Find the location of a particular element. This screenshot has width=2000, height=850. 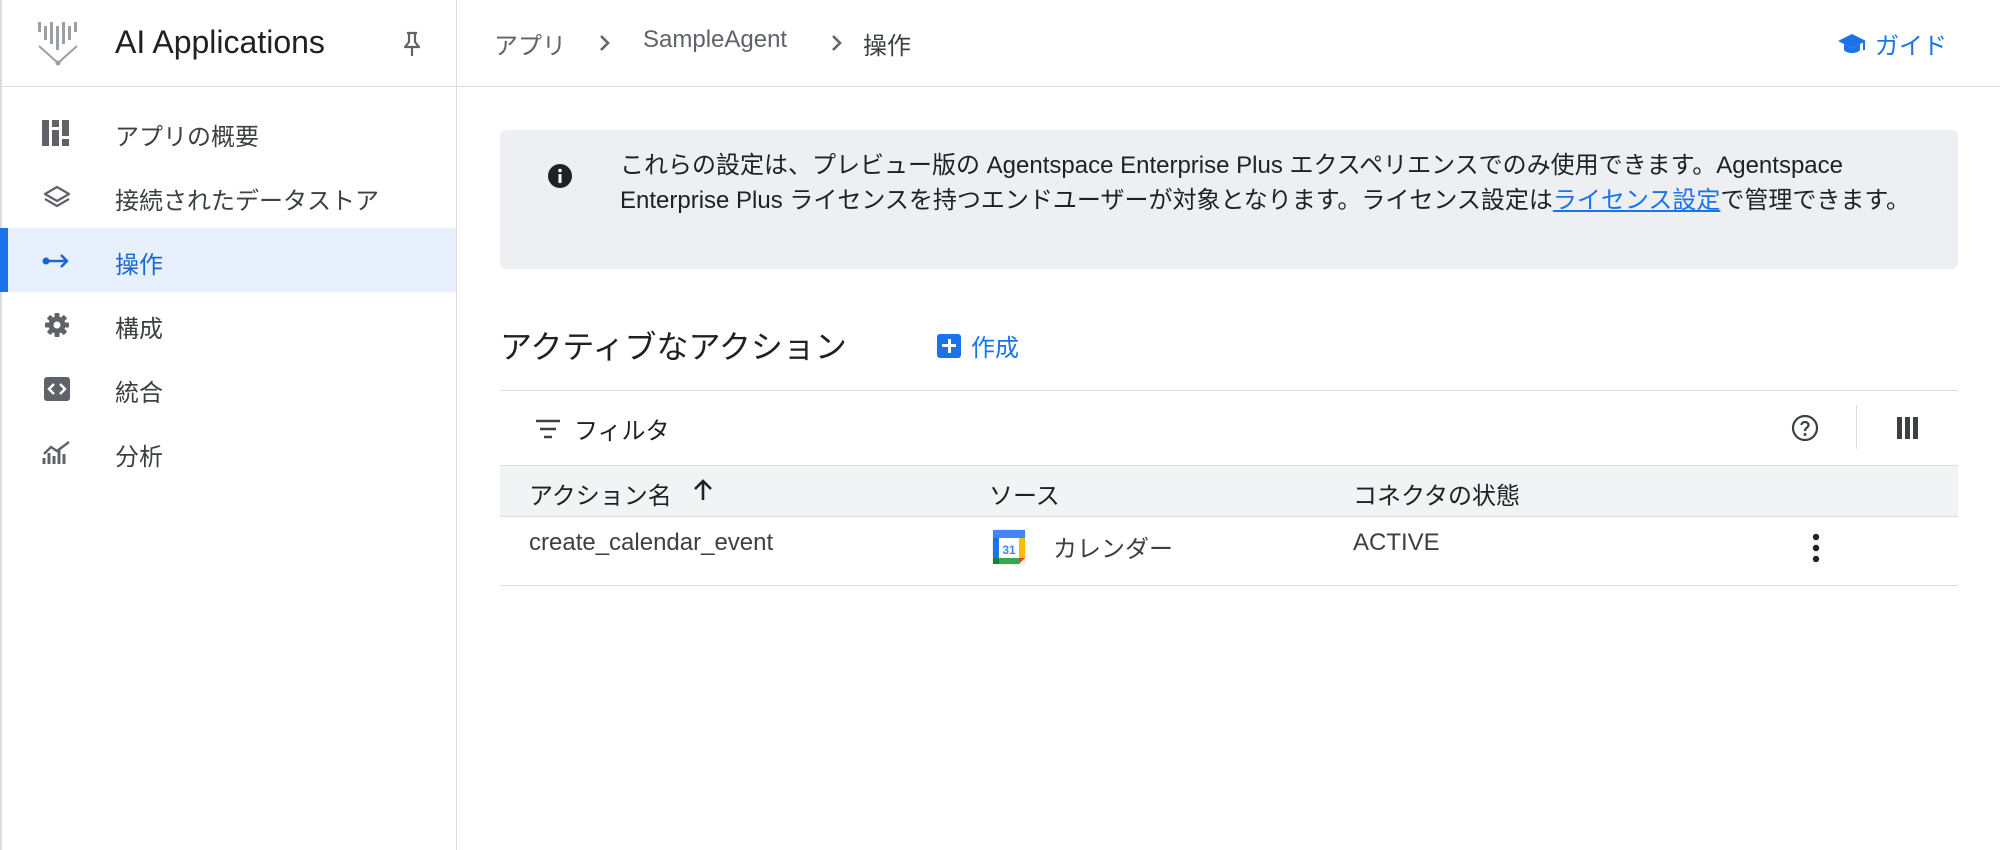

column-header-action-name: アクション名 is located at coordinates (600, 493).